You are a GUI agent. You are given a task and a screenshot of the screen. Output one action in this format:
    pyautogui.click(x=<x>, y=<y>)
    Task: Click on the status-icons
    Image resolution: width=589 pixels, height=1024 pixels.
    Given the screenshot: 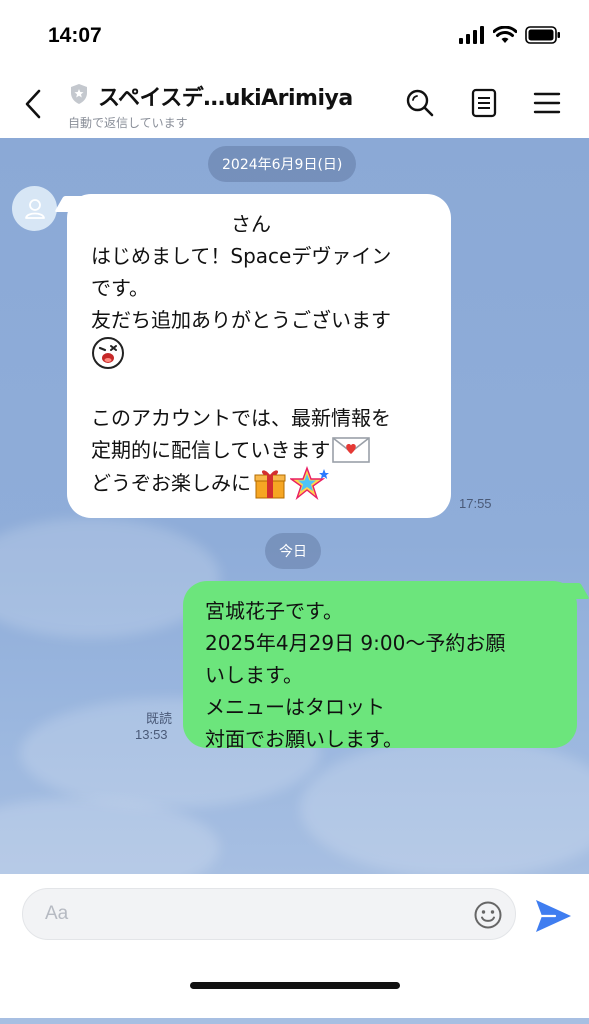 What is the action you would take?
    pyautogui.click(x=510, y=35)
    